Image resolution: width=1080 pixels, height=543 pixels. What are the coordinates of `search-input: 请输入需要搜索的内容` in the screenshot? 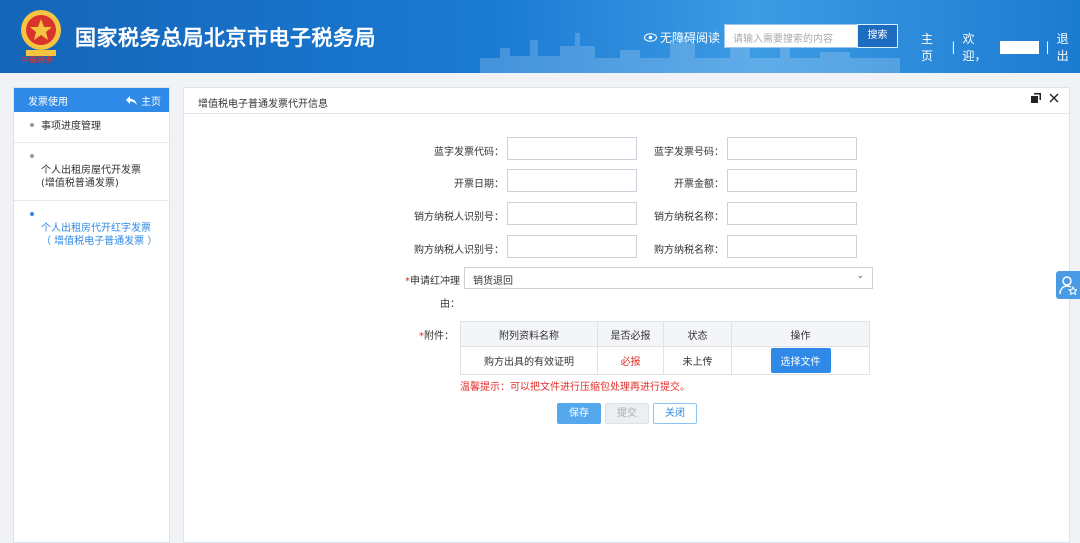 It's located at (791, 36).